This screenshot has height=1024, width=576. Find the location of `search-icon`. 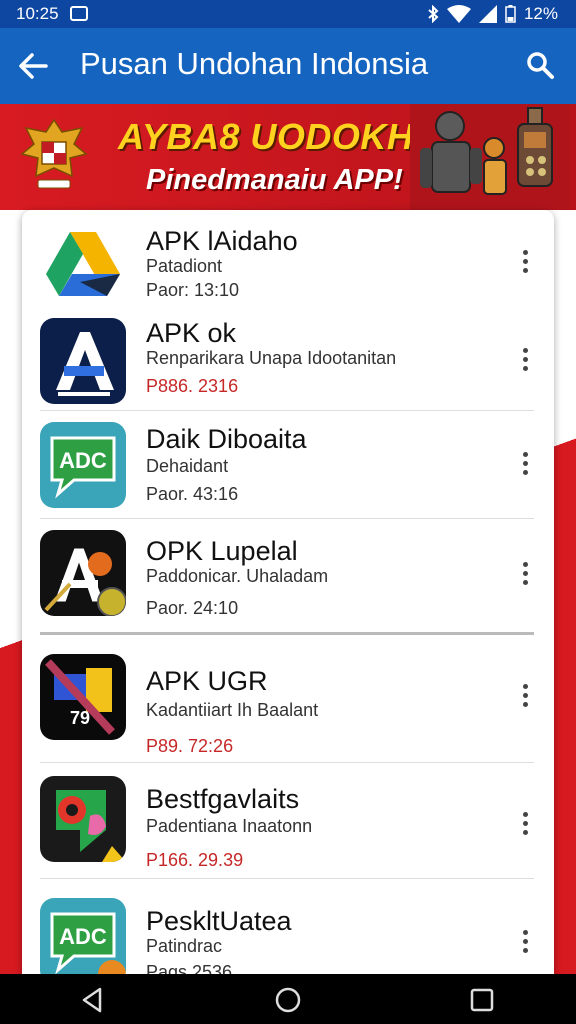

search-icon is located at coordinates (540, 66).